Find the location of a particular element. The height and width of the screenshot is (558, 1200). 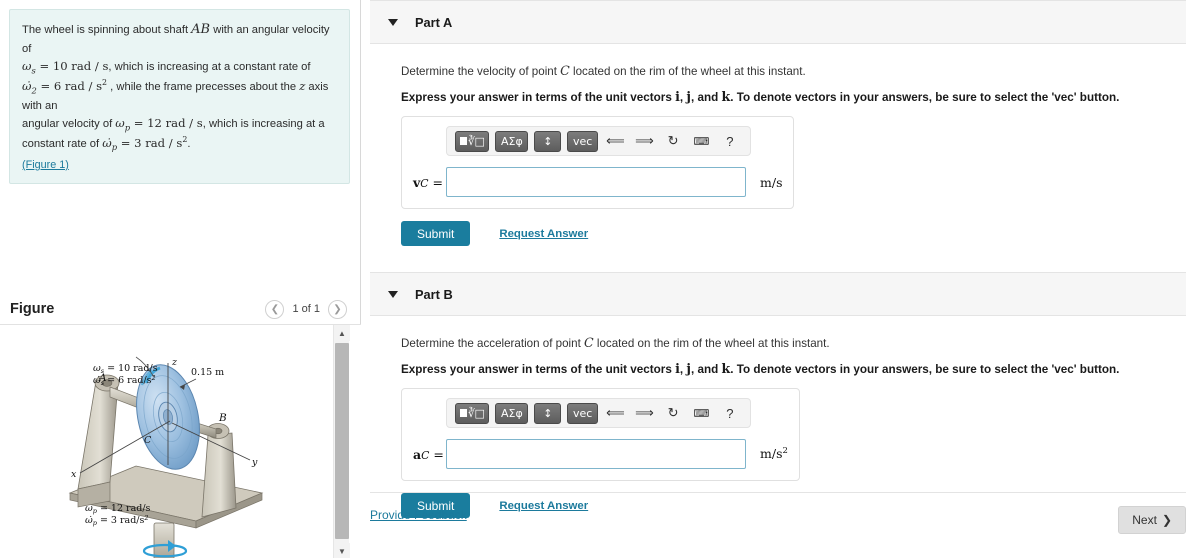

shaft-label-ab: AB is located at coordinates (201, 29).